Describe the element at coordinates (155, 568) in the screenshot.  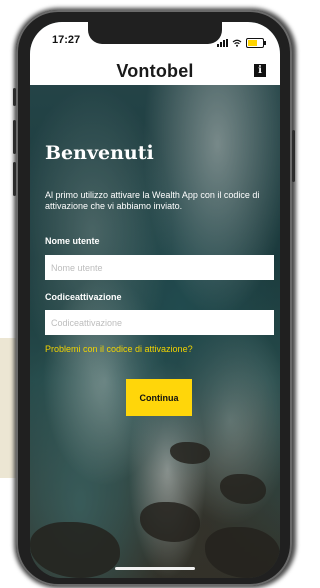
I see `home-indicator` at that location.